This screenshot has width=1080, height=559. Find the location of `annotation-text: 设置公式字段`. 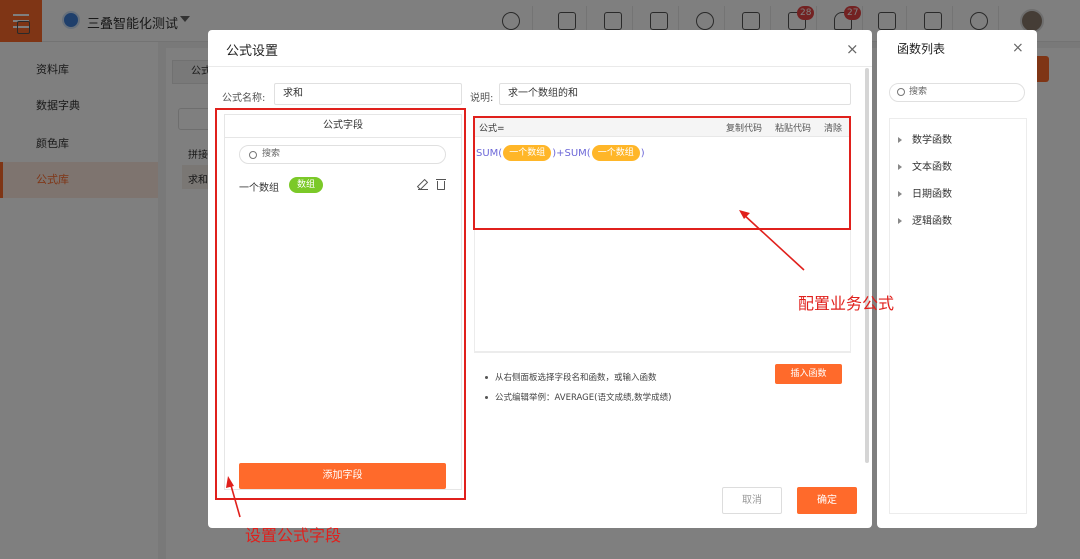

annotation-text: 设置公式字段 is located at coordinates (293, 535).